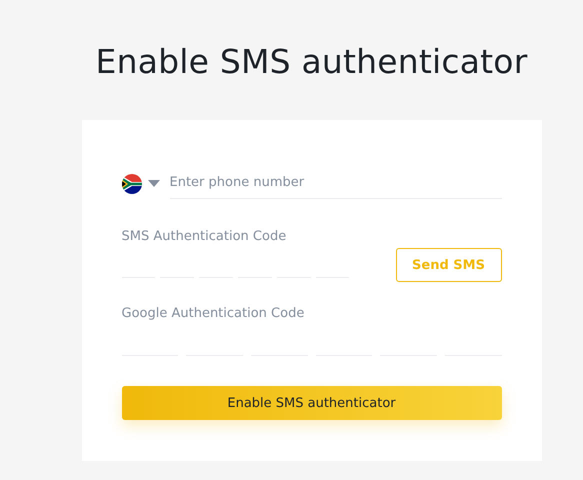  I want to click on field-label: SMS Authentication Code, so click(204, 236).